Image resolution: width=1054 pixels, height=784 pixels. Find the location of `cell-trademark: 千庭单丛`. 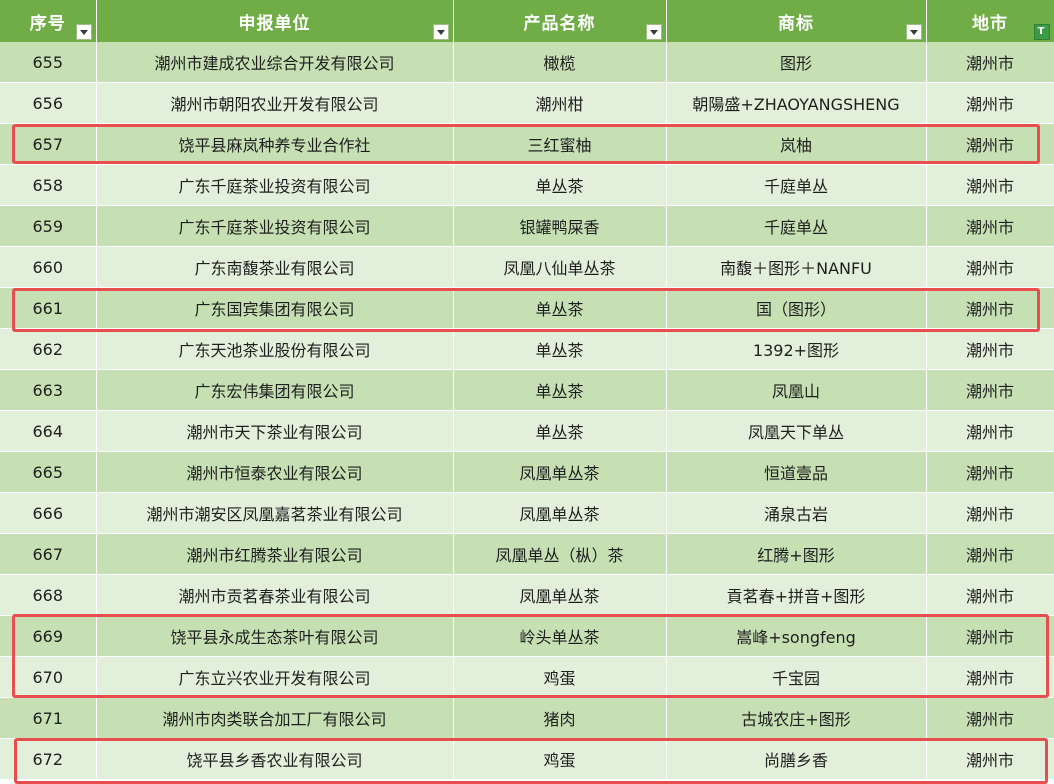

cell-trademark: 千庭单丛 is located at coordinates (796, 185).